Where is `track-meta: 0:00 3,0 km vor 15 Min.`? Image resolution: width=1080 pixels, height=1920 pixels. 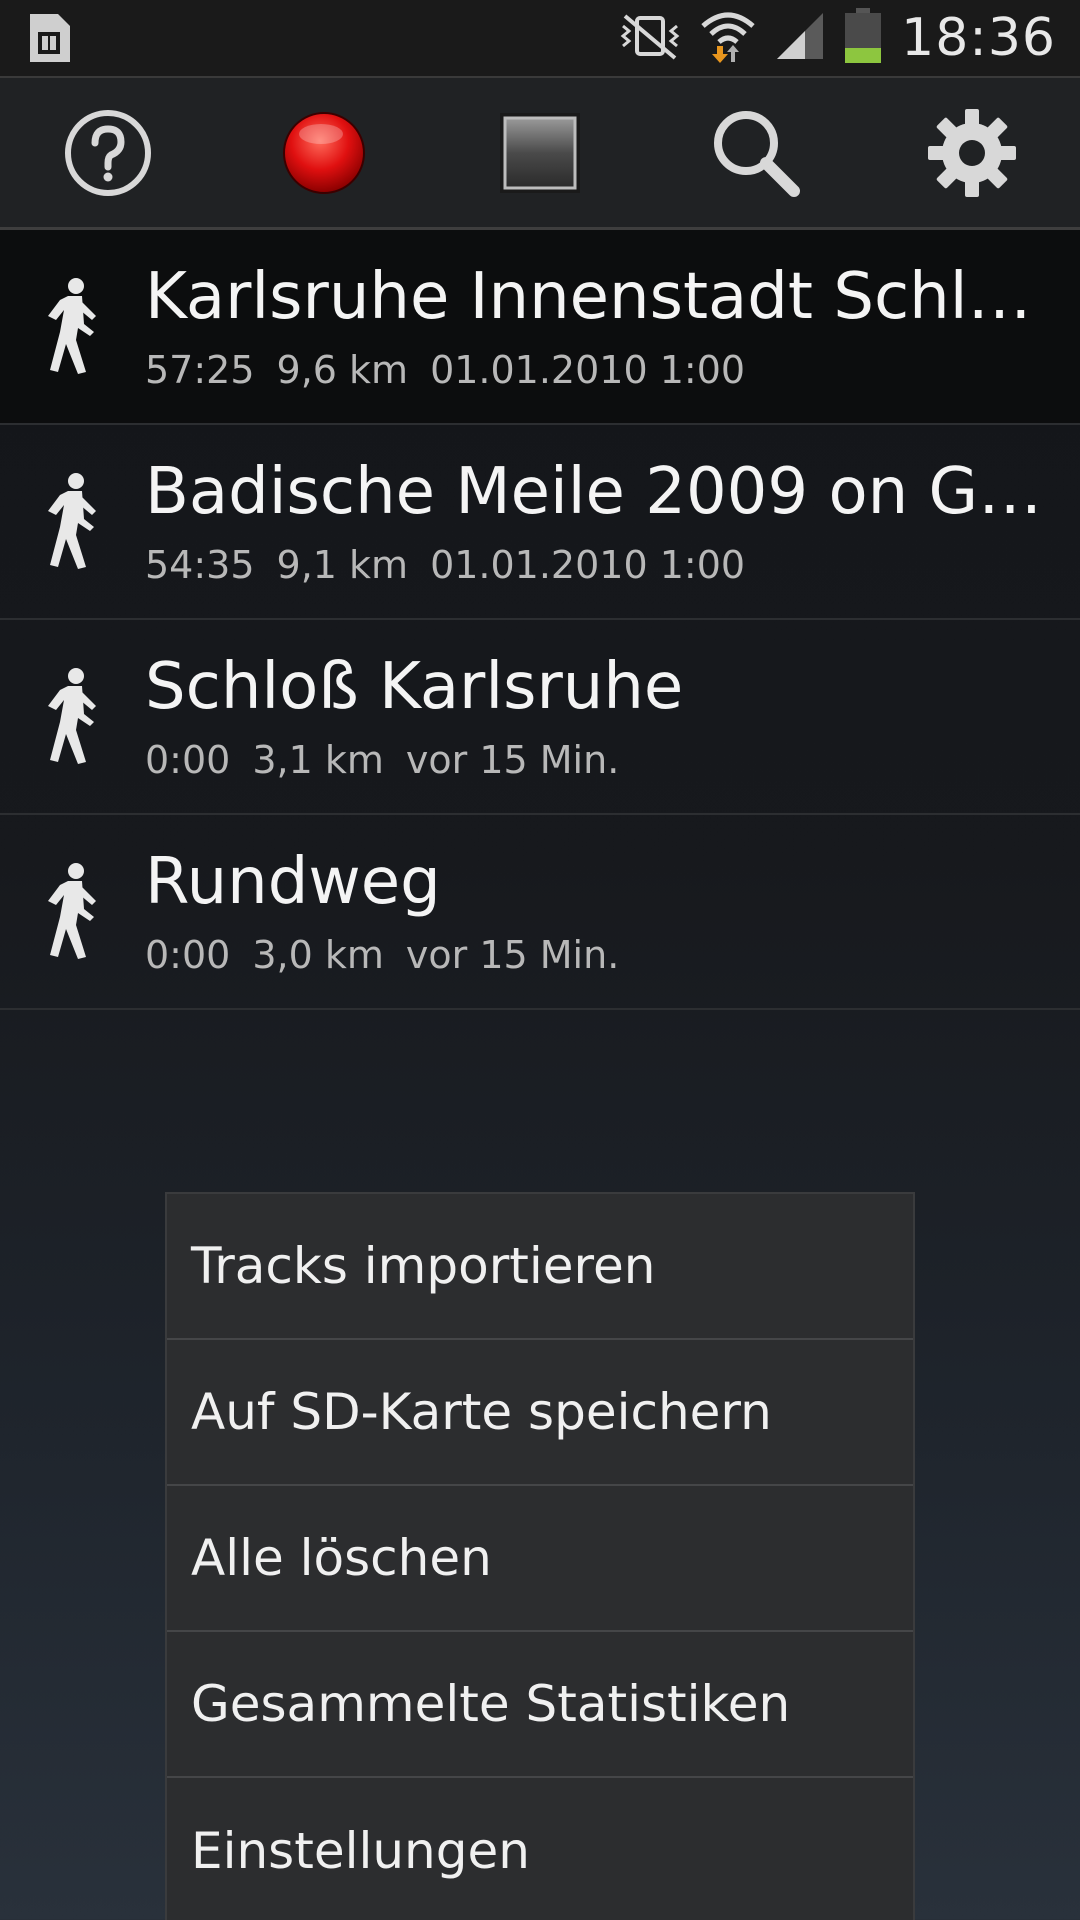 track-meta: 0:00 3,0 km vor 15 Min. is located at coordinates (393, 955).